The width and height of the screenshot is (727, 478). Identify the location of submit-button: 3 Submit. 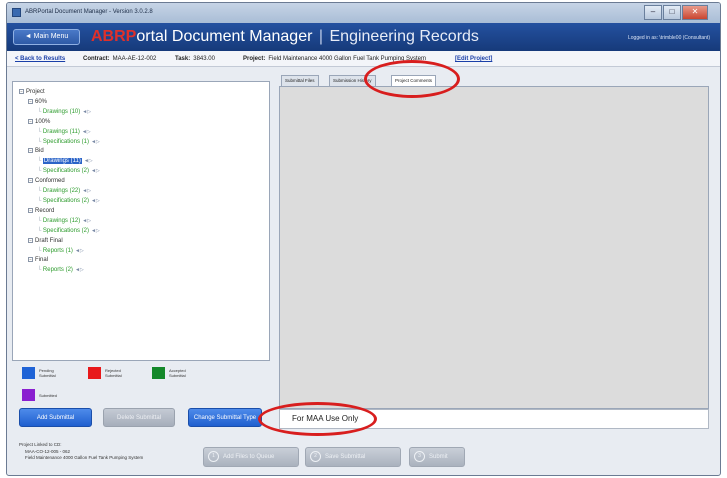
(437, 457).